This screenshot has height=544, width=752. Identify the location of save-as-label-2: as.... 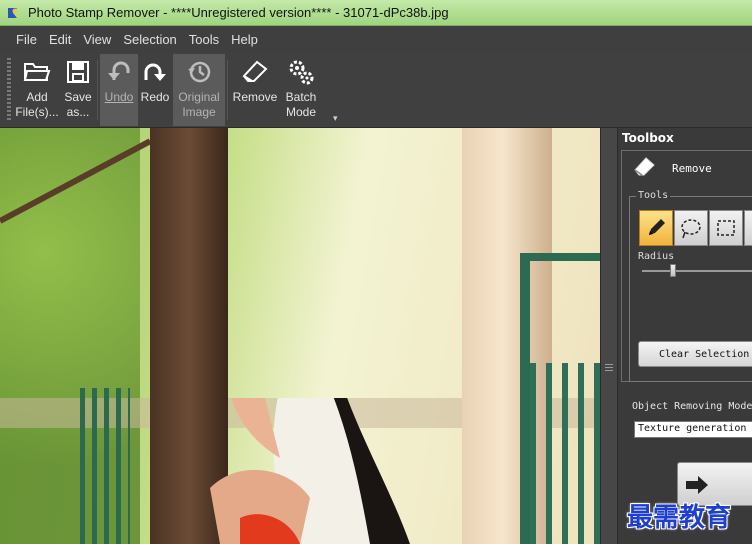
(78, 112).